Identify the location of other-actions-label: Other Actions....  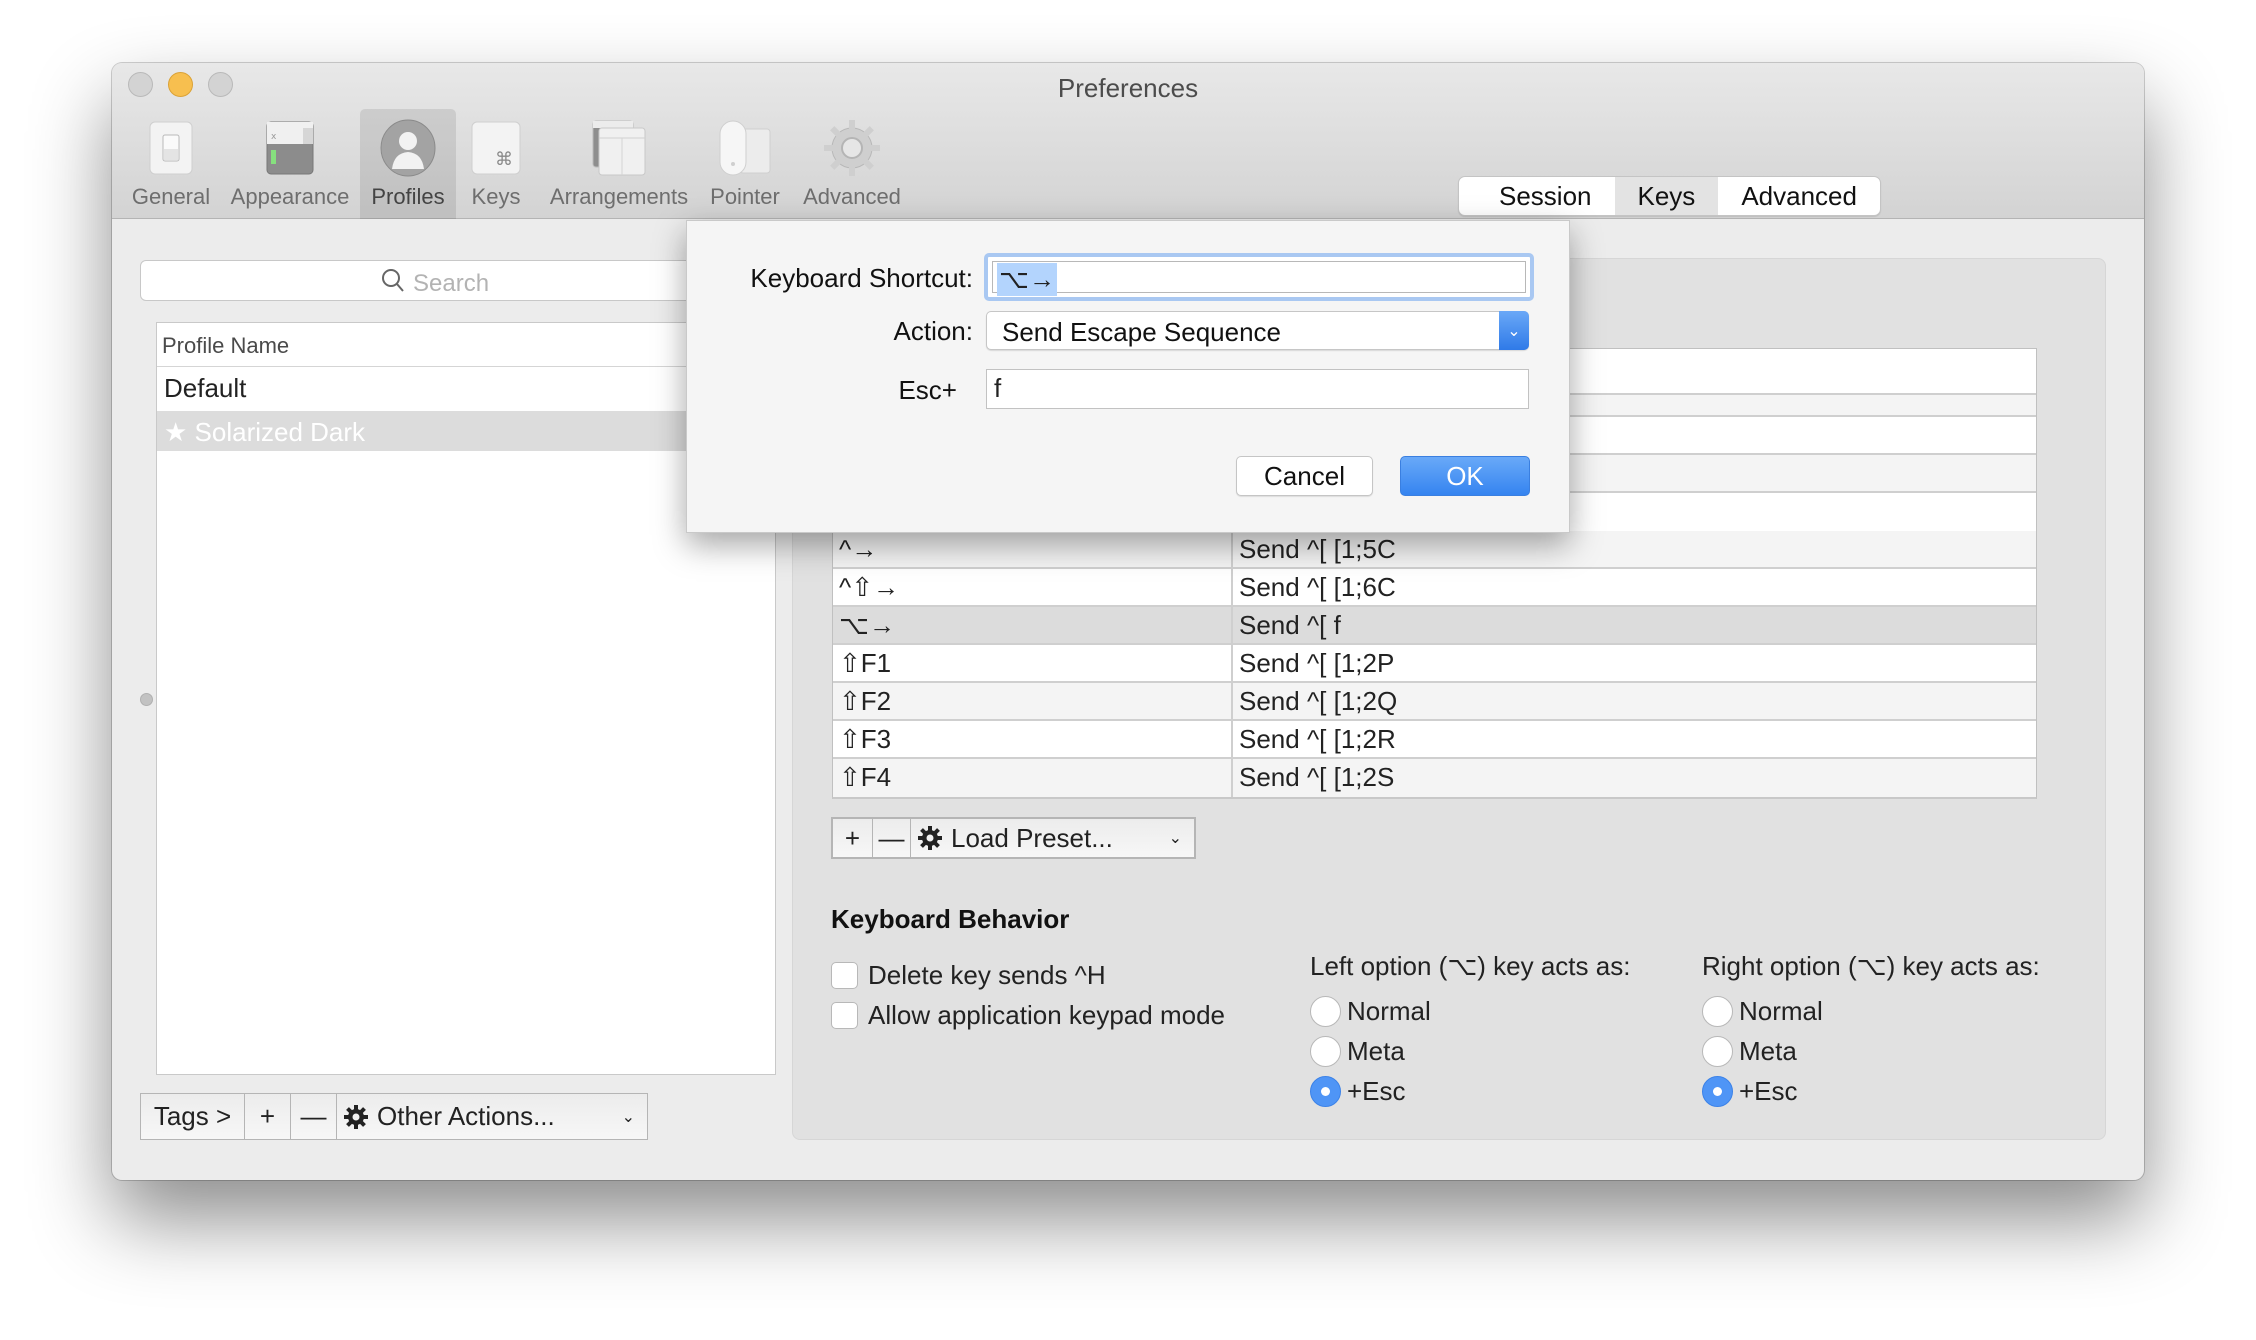
(466, 1116).